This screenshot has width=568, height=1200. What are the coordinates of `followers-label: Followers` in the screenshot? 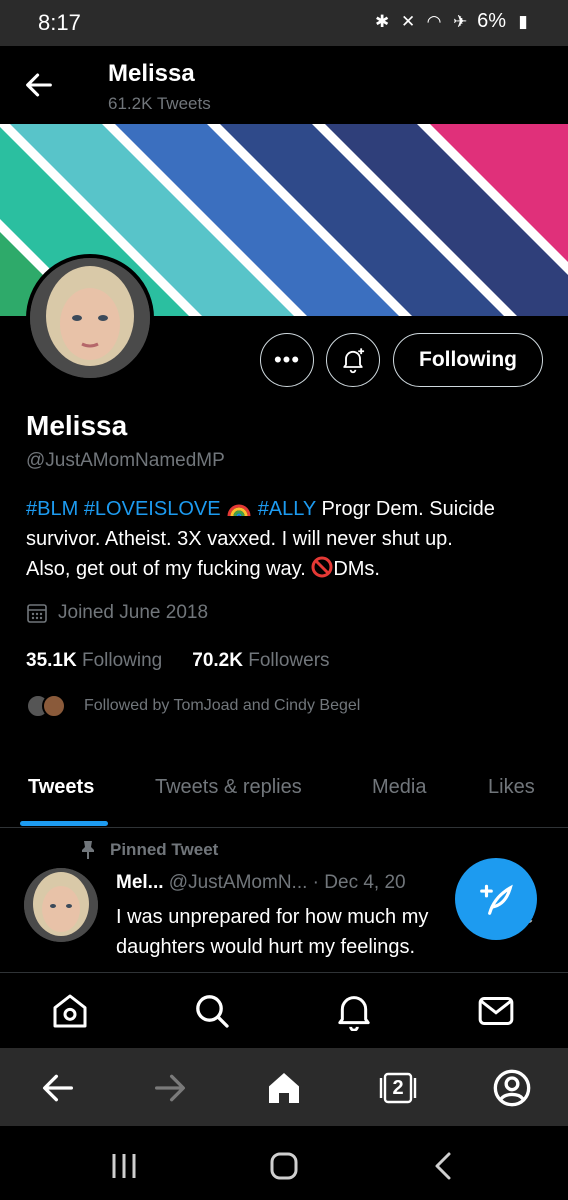 It's located at (289, 660).